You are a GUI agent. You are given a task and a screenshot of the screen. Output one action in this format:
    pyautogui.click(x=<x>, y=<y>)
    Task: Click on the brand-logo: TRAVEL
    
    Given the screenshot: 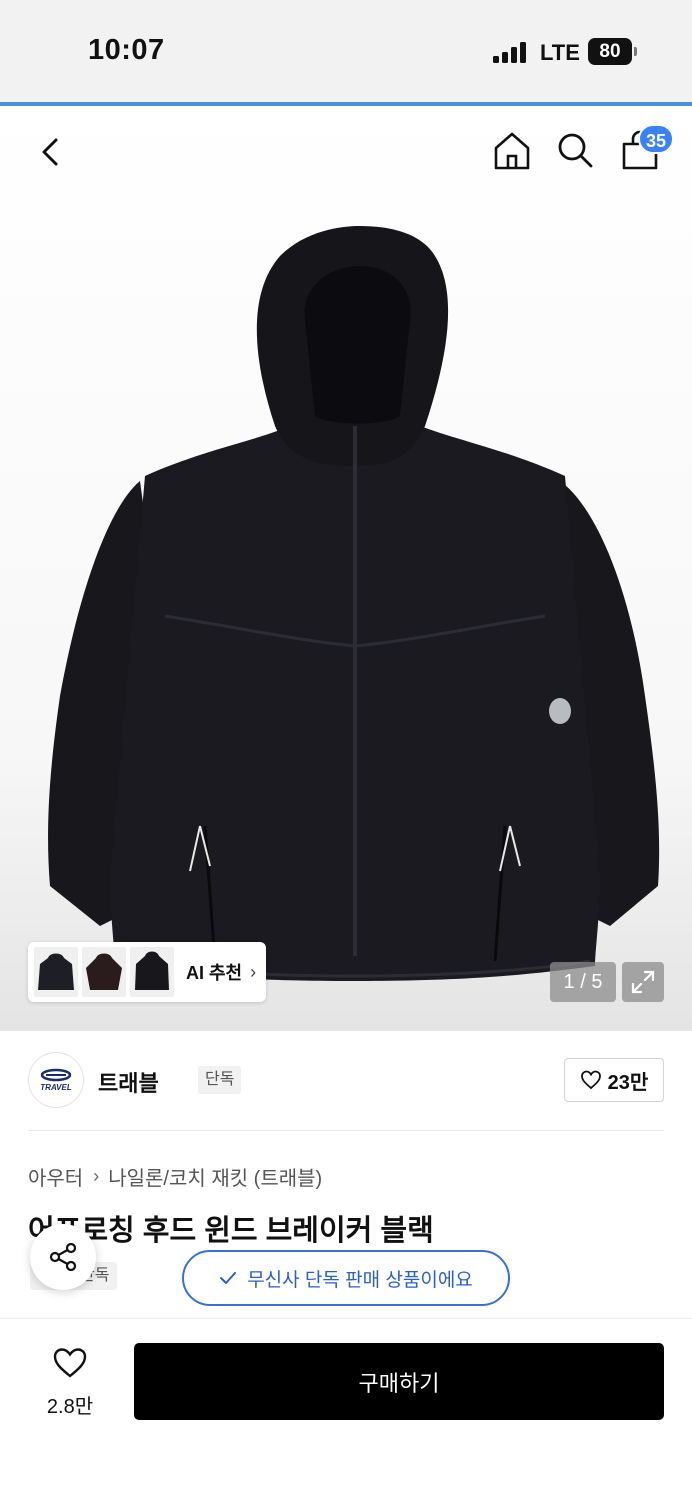 What is the action you would take?
    pyautogui.click(x=56, y=1080)
    